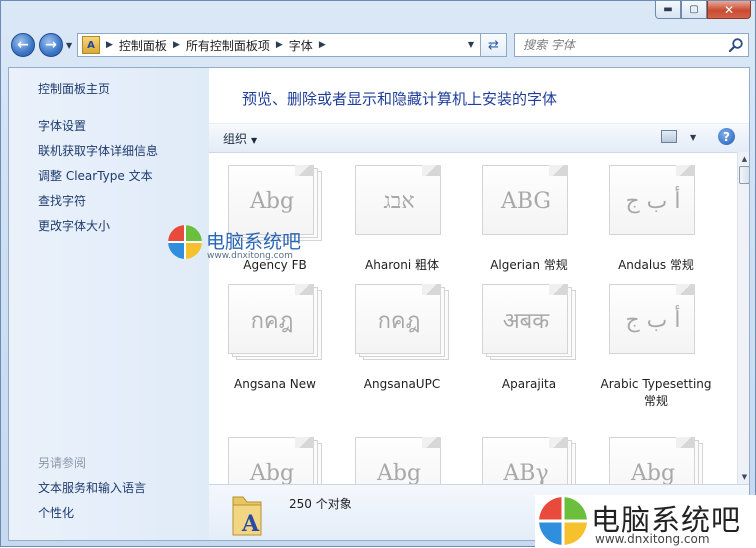 The image size is (756, 548). I want to click on command-bar: 组织 ▼ ▼ ?, so click(479, 138).